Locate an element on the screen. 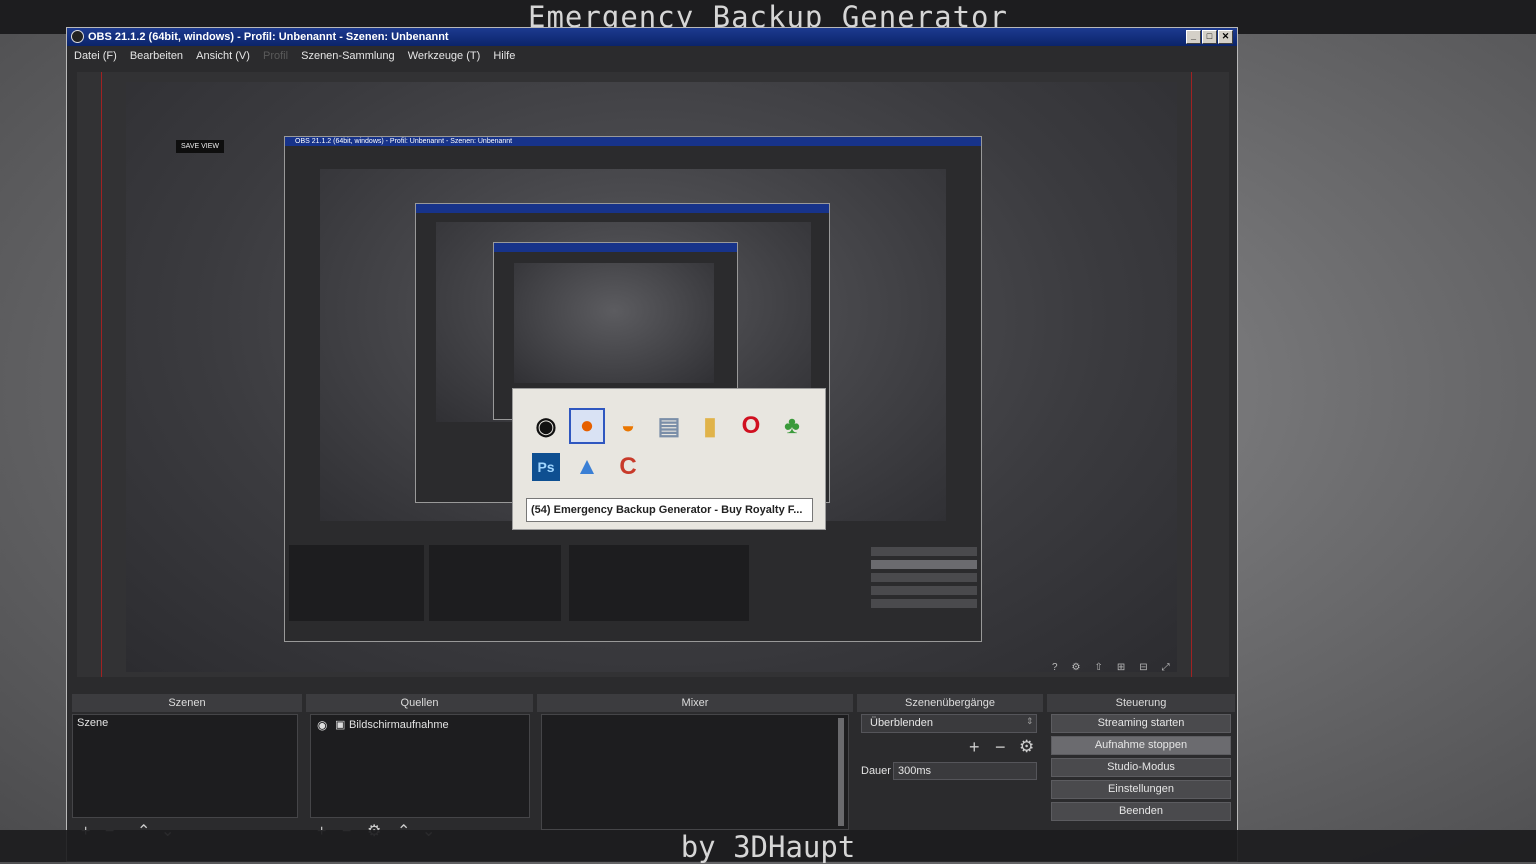 This screenshot has width=1536, height=864. remove-transition-icon: − is located at coordinates (1000, 747).